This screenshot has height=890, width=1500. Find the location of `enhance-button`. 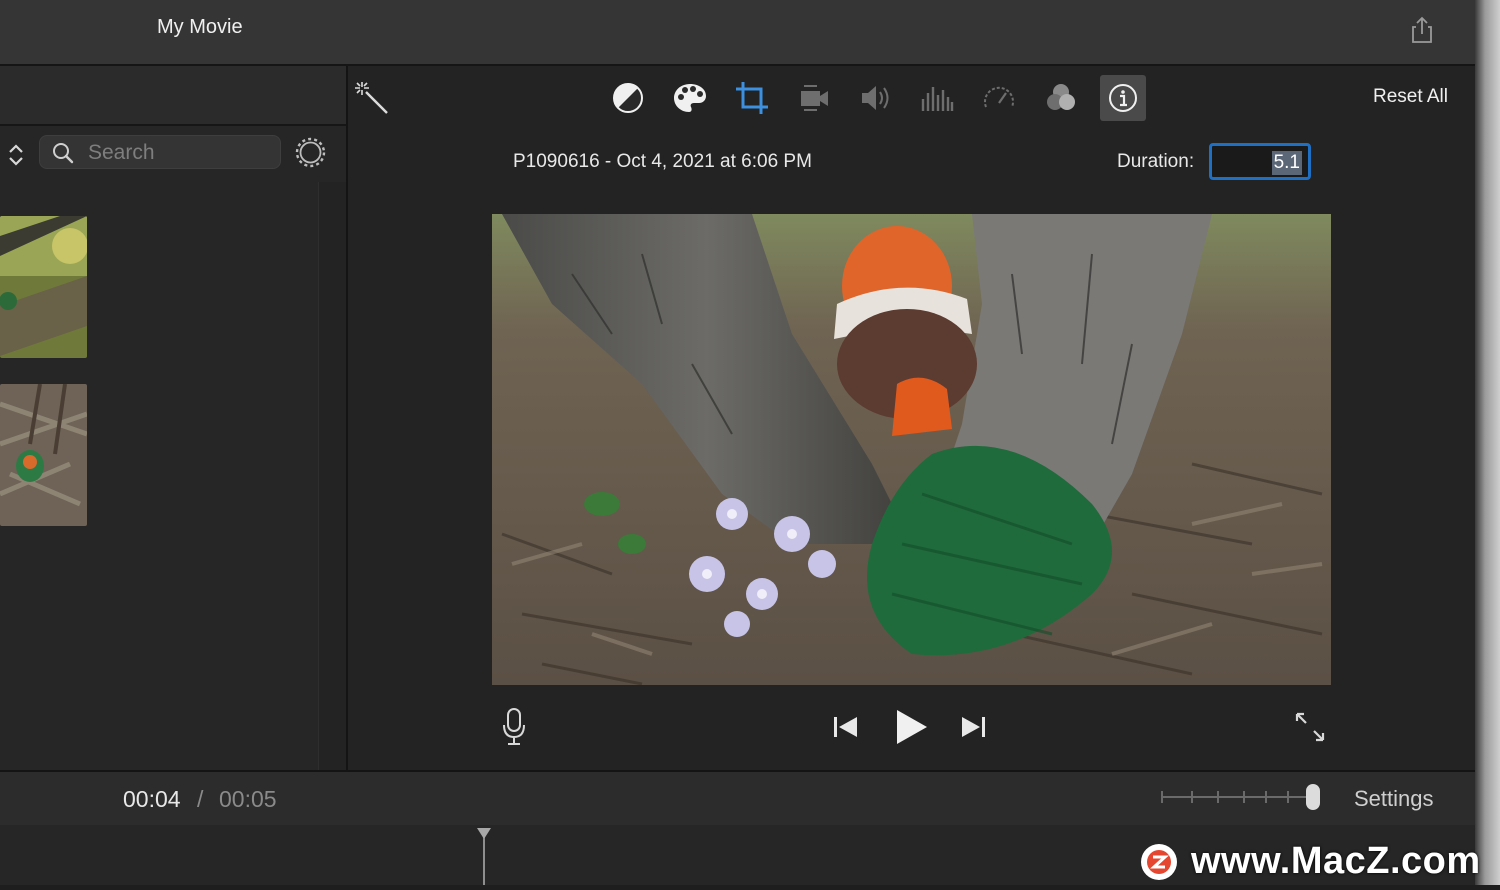

enhance-button is located at coordinates (372, 98).